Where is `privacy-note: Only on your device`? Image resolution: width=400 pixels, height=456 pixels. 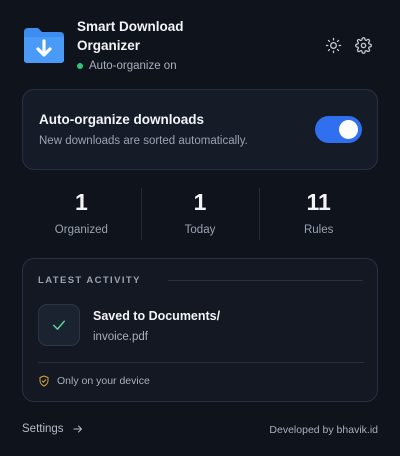
privacy-note: Only on your device is located at coordinates (94, 381).